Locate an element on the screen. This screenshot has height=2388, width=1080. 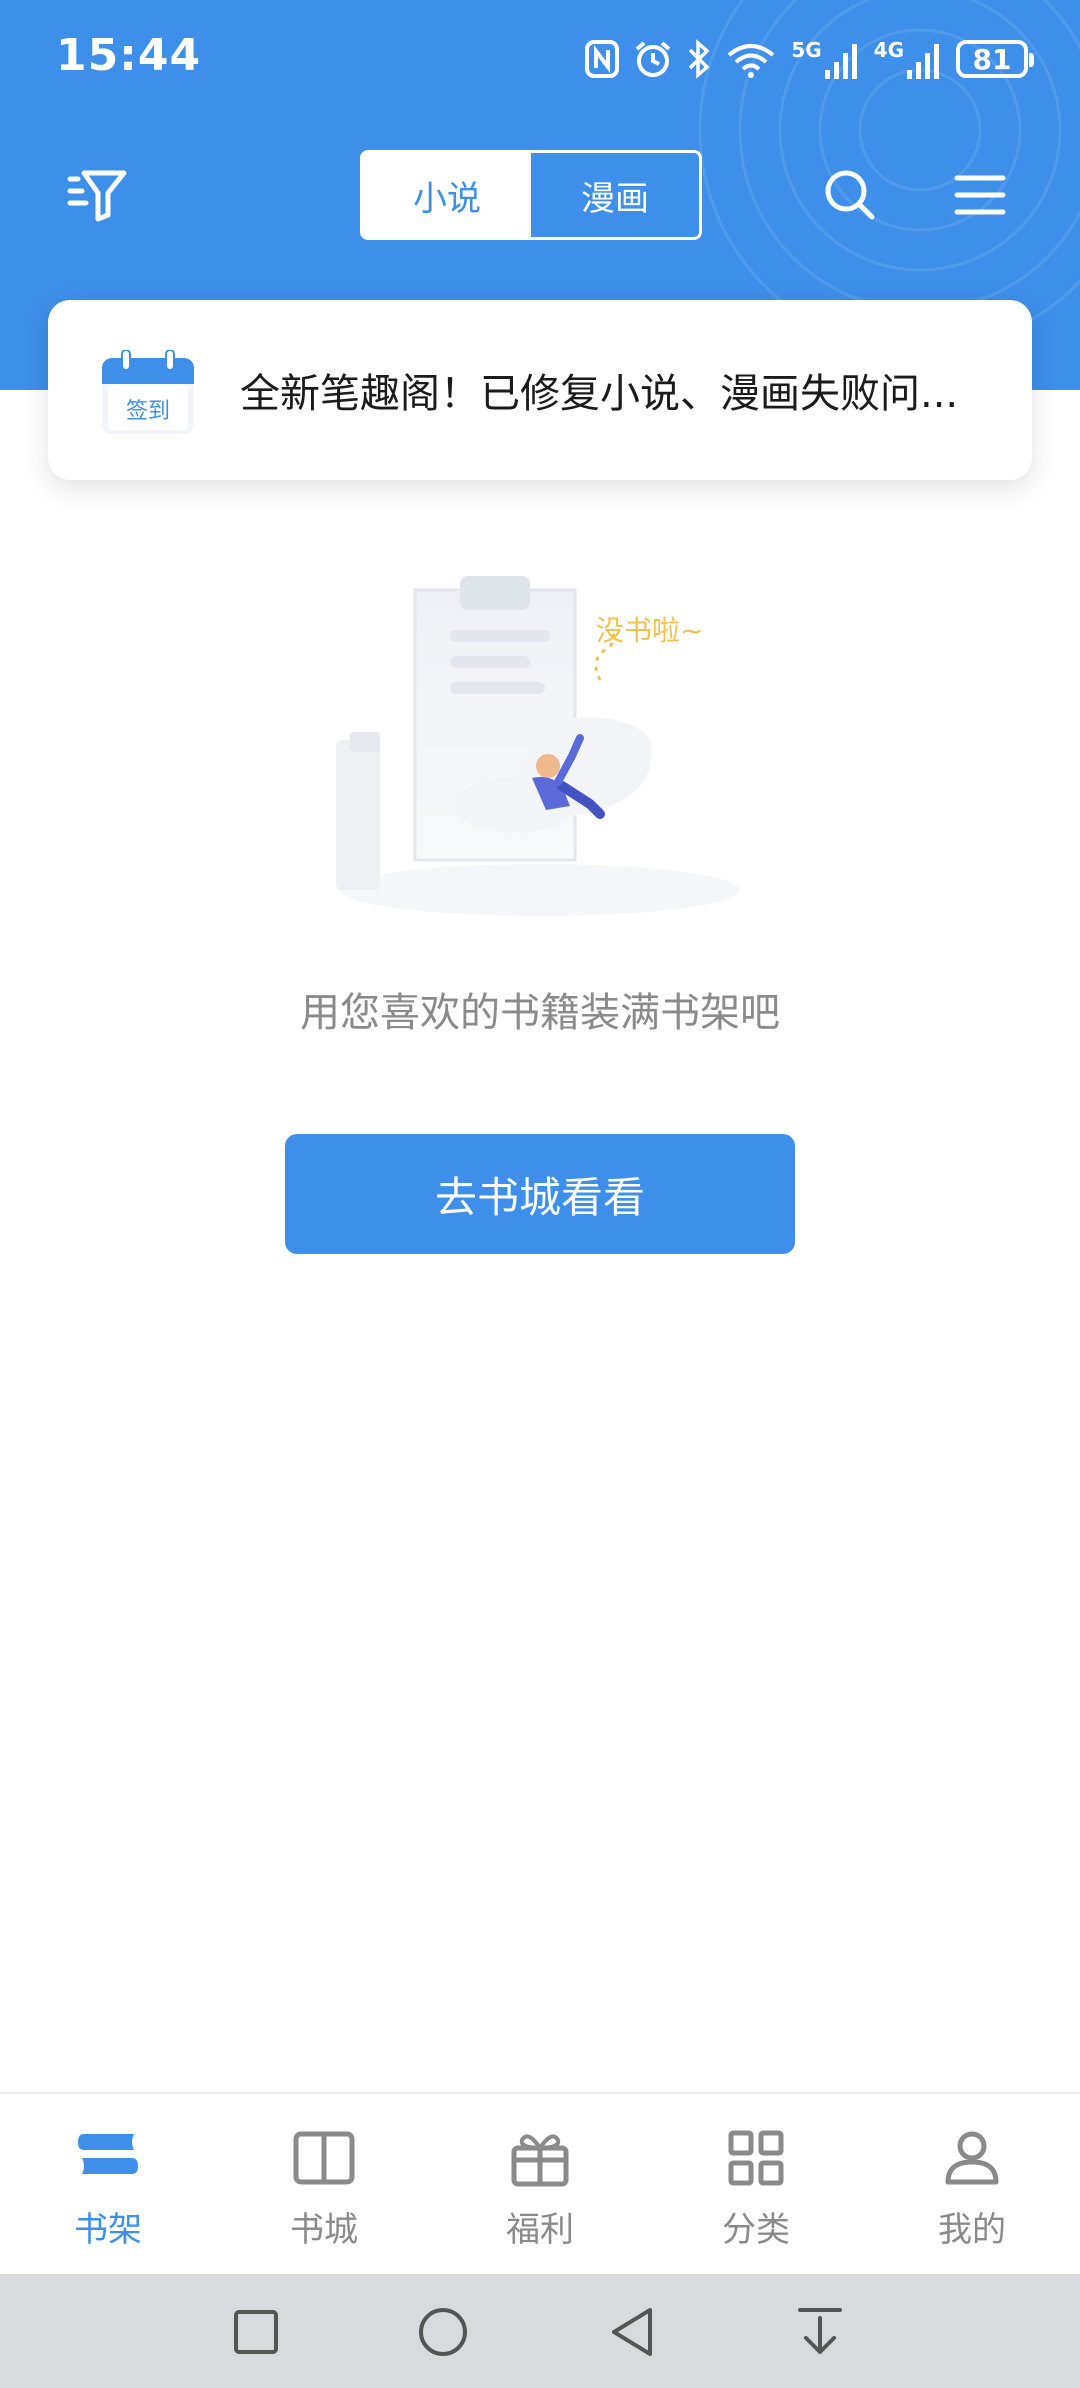
bluetooth-icon is located at coordinates (699, 59).